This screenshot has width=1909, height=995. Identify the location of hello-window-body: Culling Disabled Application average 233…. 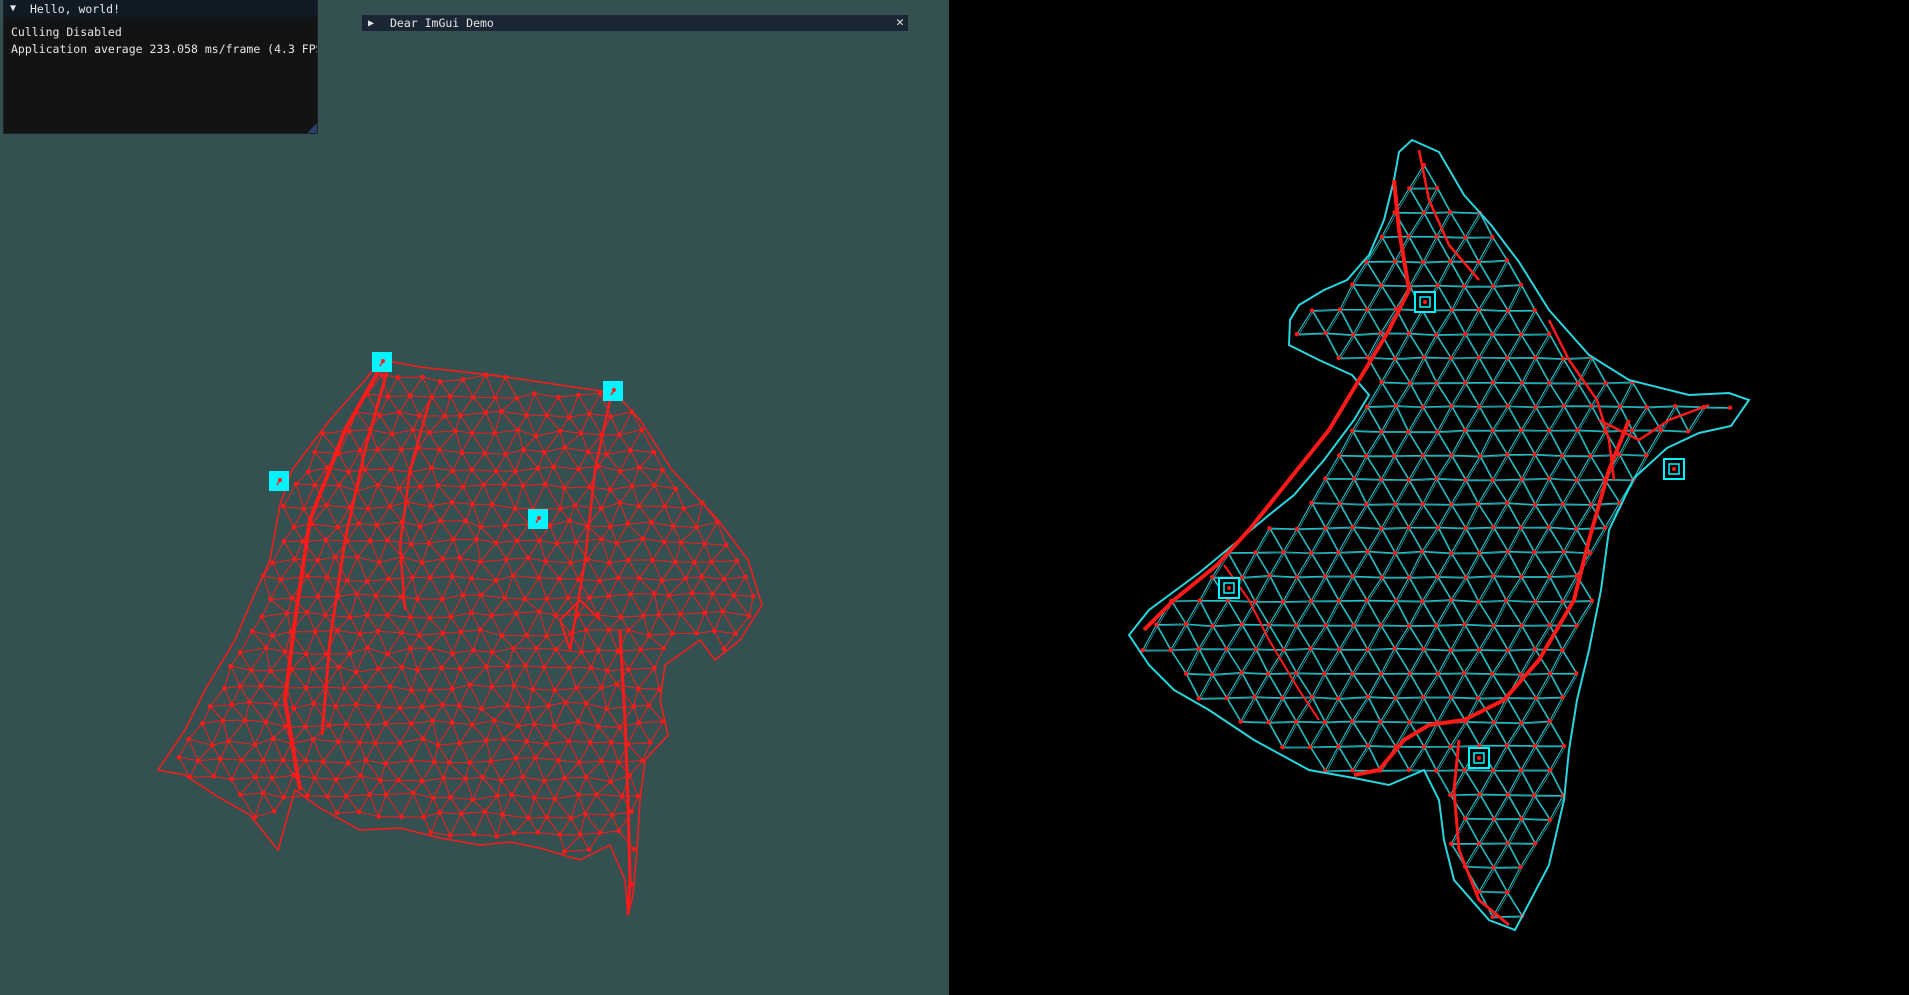
(160, 37).